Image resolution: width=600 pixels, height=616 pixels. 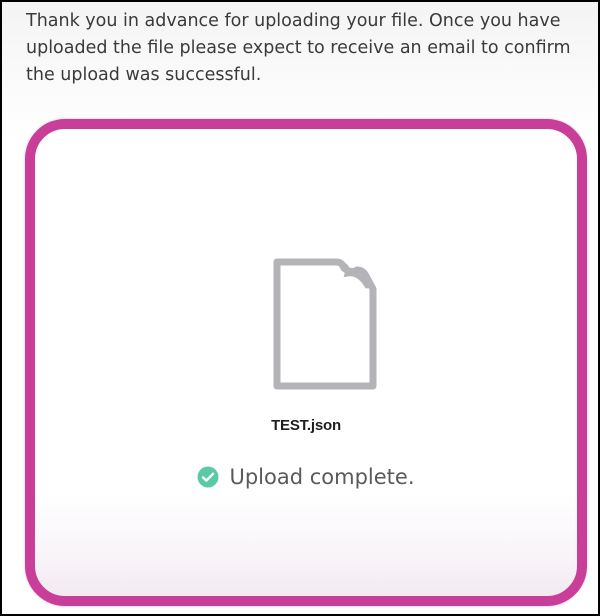 What do you see at coordinates (322, 477) in the screenshot?
I see `status-text: Upload complete.` at bounding box center [322, 477].